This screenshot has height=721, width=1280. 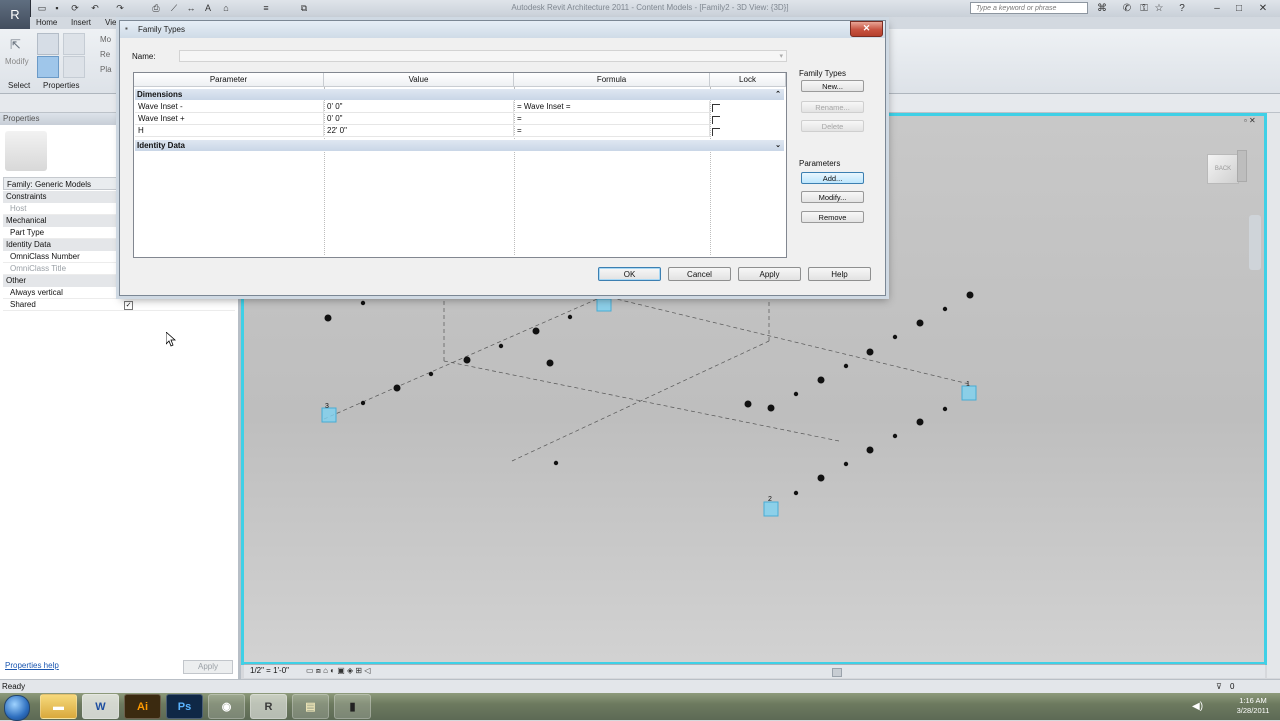 I want to click on redo-icon: ↷, so click(x=120, y=8).